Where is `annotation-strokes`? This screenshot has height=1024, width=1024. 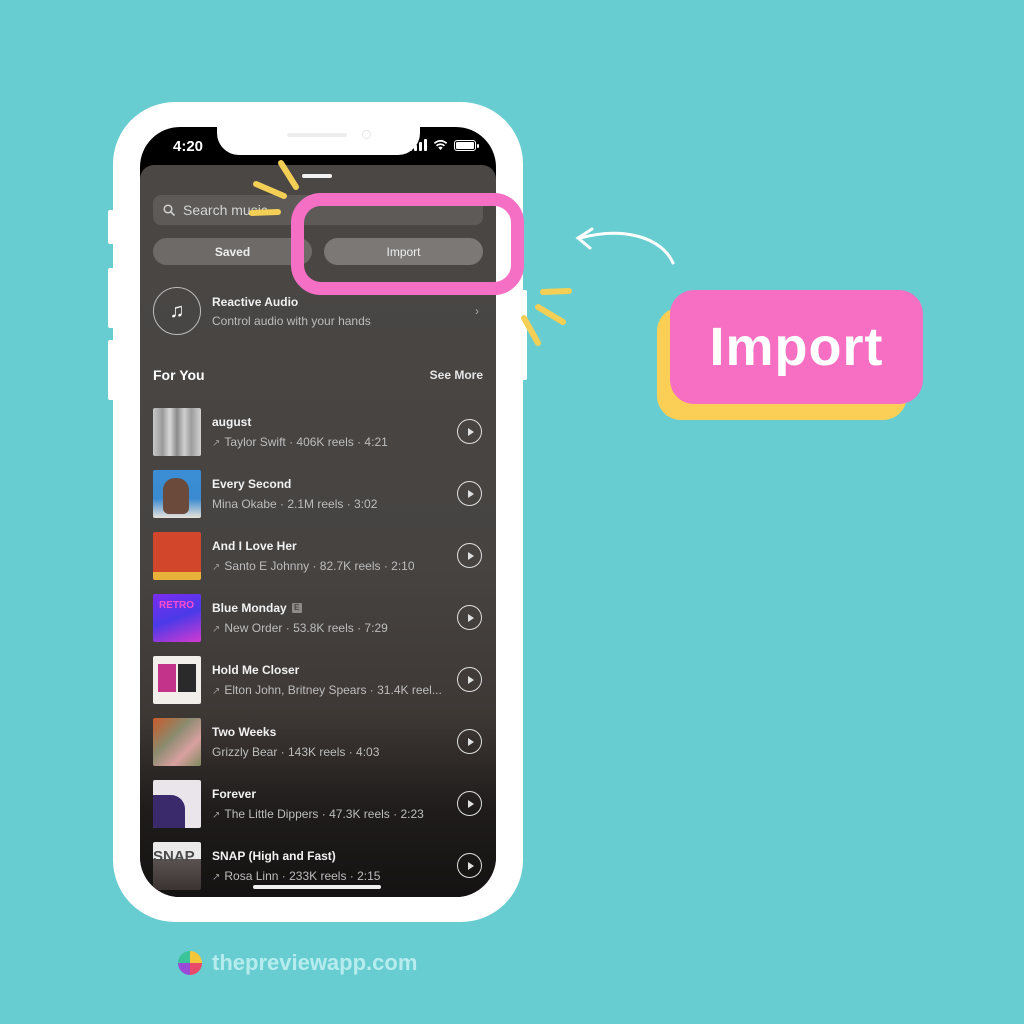
annotation-strokes is located at coordinates (462, 253).